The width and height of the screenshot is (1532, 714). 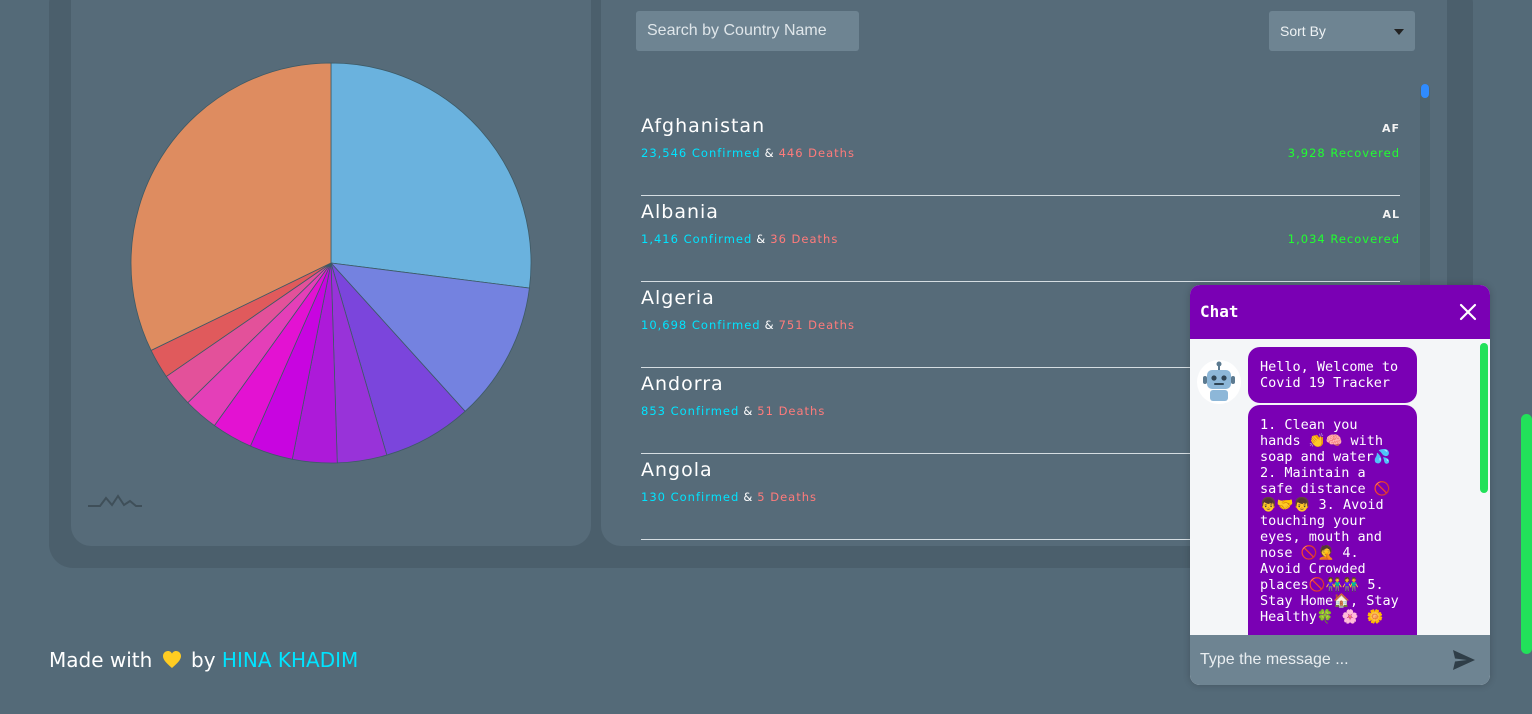 I want to click on country-stats: 23,546 Confirmed & 446 Deaths, so click(x=748, y=153).